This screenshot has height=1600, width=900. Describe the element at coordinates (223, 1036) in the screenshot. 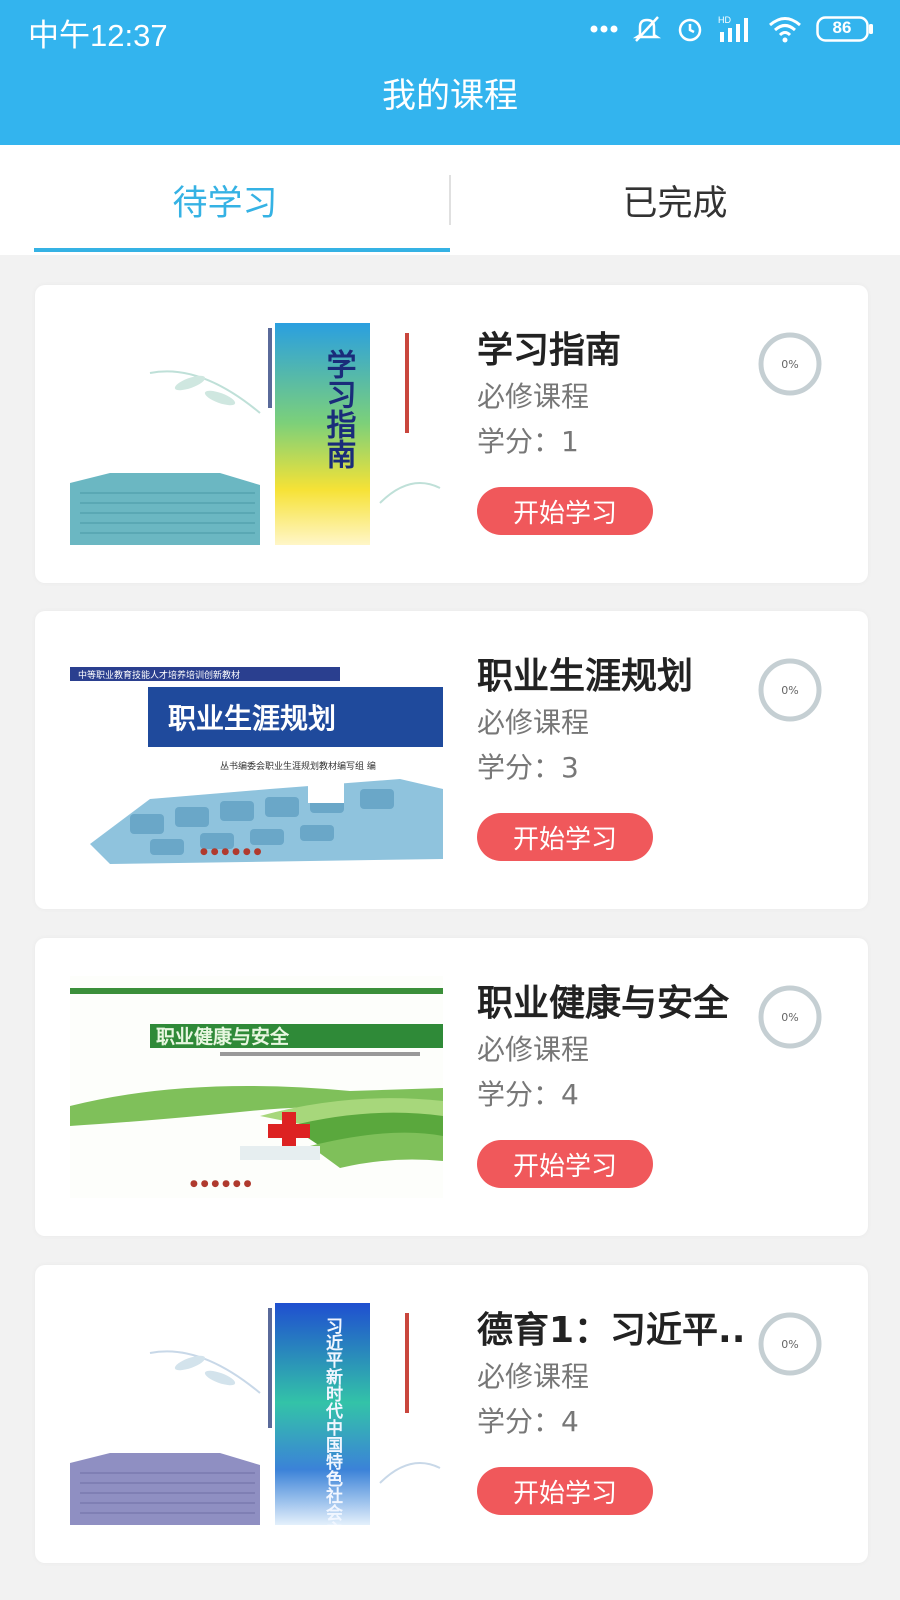

I see `cover-title-text: 职业健康与安全` at that location.